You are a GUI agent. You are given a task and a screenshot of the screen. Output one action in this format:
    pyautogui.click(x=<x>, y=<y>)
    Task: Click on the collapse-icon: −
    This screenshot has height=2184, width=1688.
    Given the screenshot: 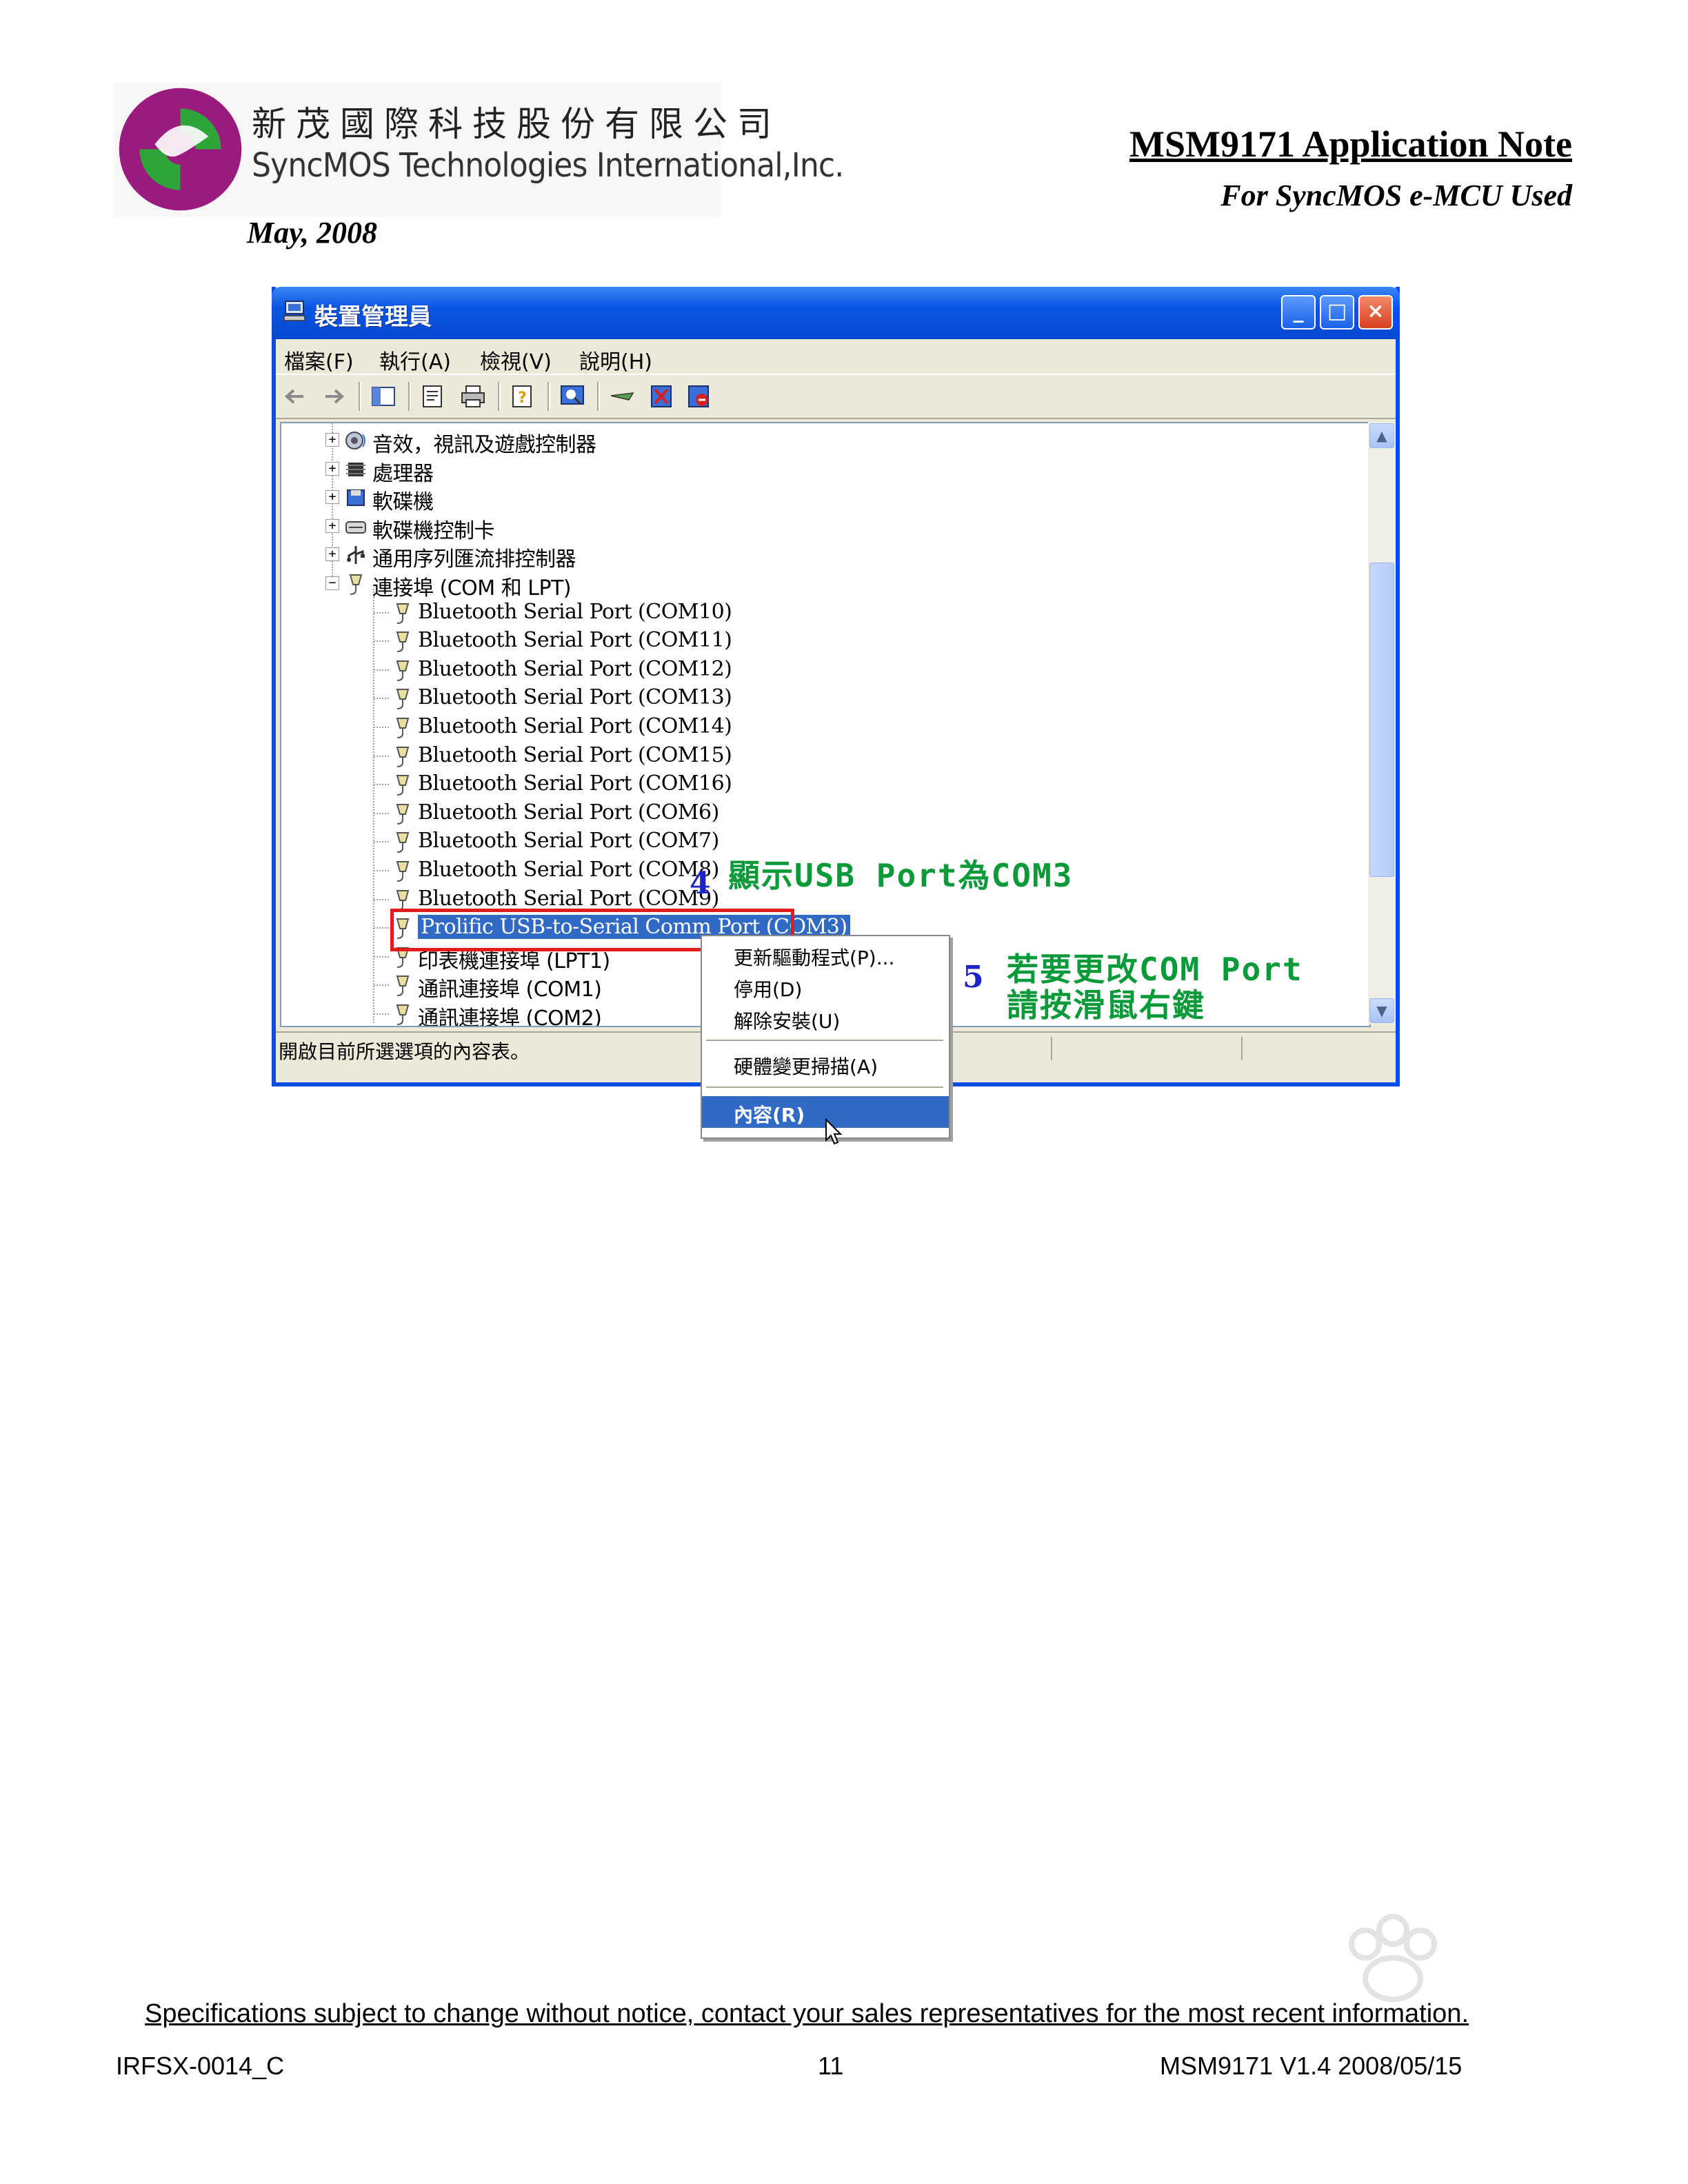 What is the action you would take?
    pyautogui.click(x=332, y=583)
    